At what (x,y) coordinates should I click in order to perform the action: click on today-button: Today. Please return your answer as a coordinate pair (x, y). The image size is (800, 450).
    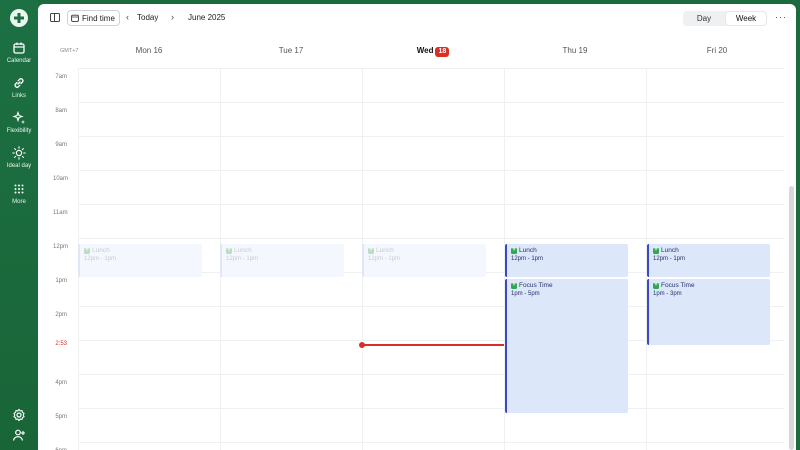
    Looking at the image, I should click on (147, 17).